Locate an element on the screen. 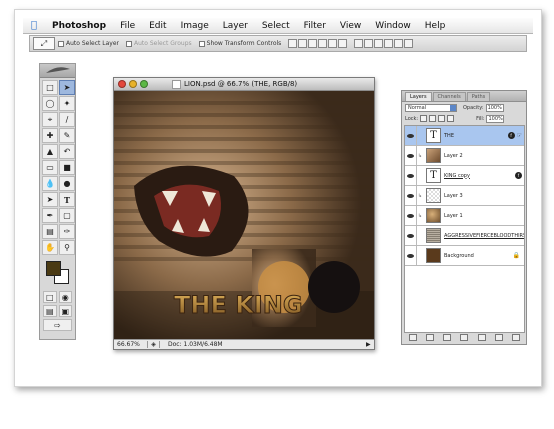  align-right-icon is located at coordinates (343, 43).